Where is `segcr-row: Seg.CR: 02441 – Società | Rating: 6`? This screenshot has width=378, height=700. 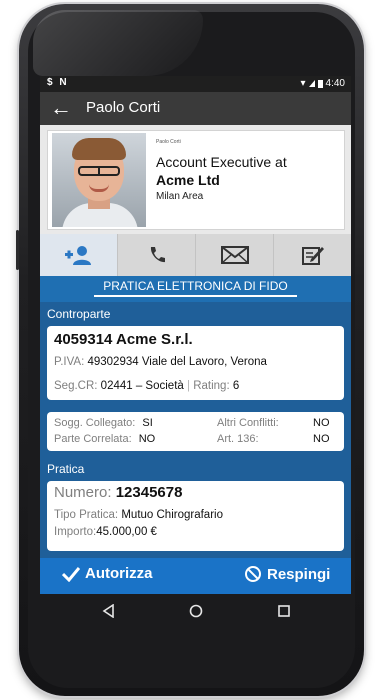 segcr-row: Seg.CR: 02441 – Società | Rating: 6 is located at coordinates (147, 386).